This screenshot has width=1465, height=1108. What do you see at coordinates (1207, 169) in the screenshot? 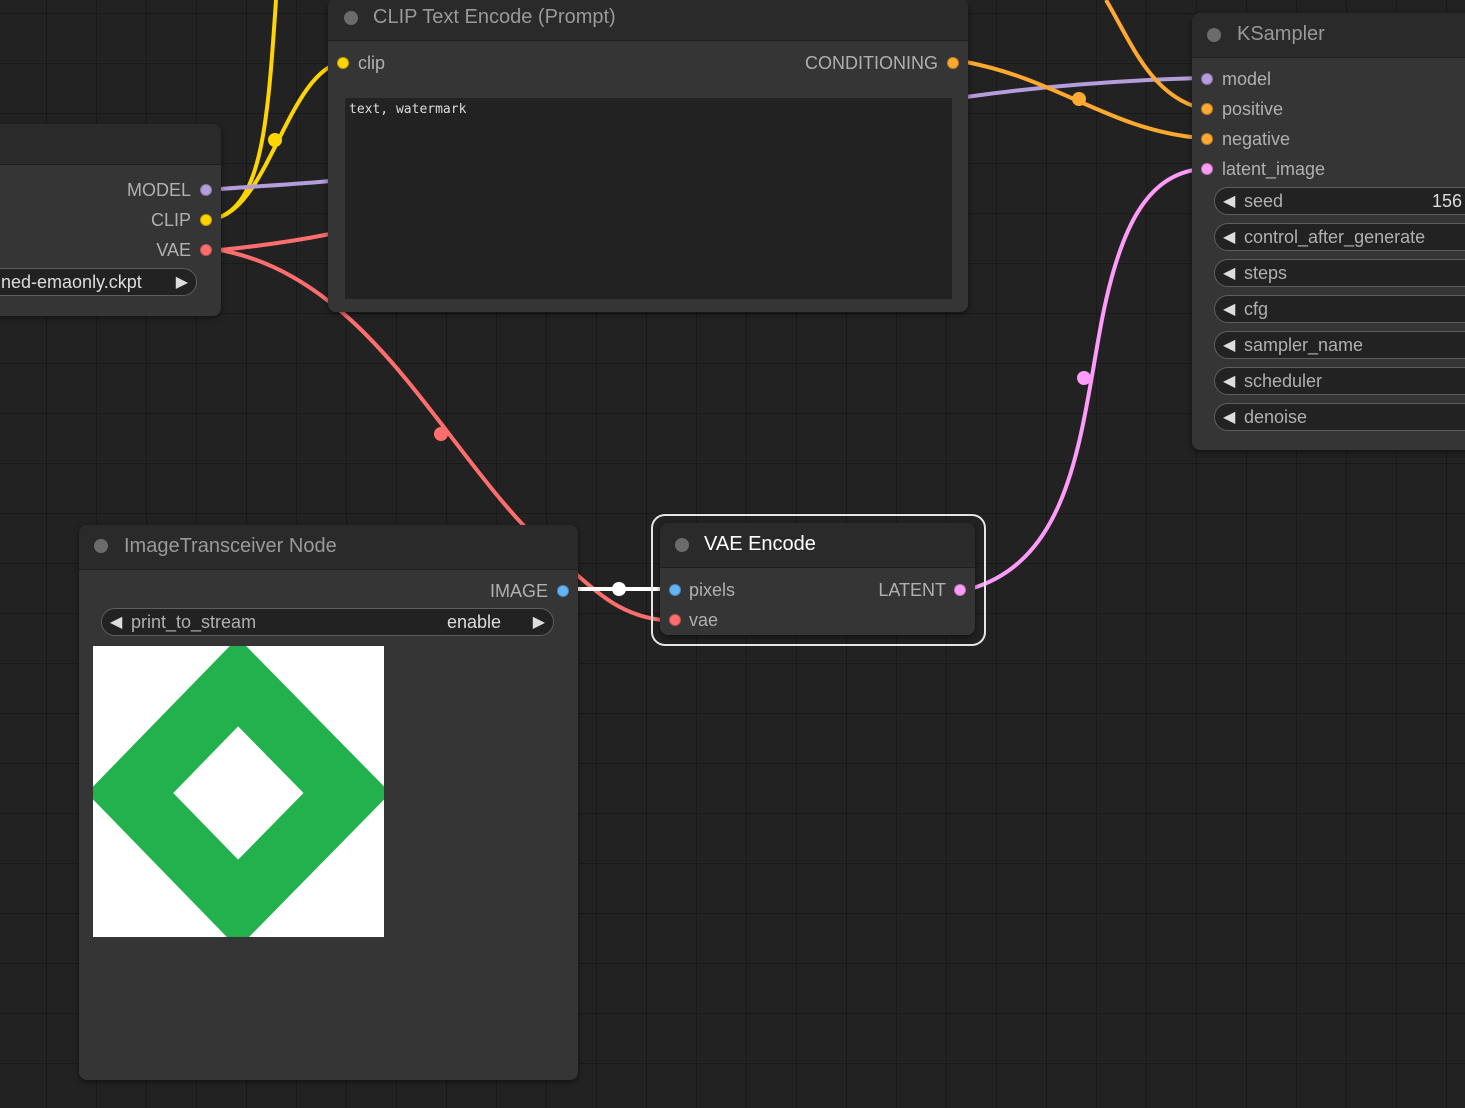
I see `input-latent-image-dot` at bounding box center [1207, 169].